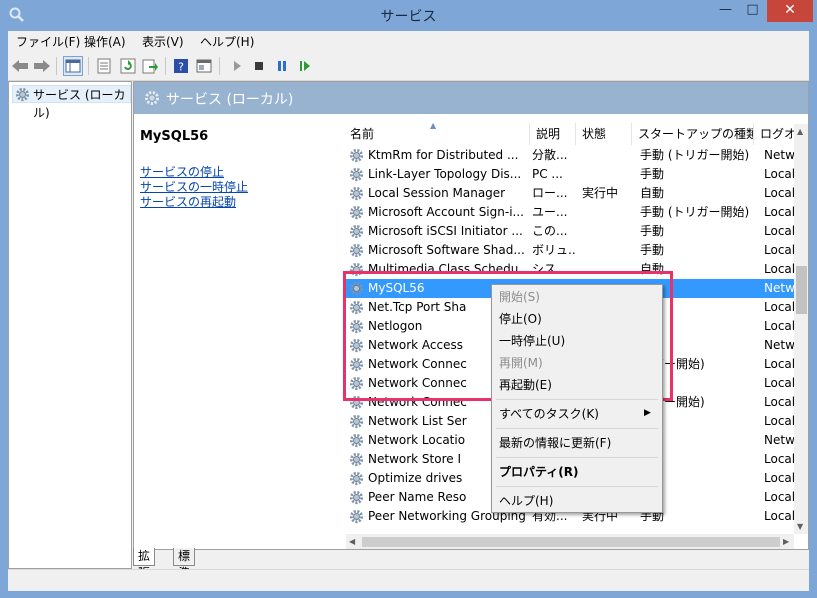  I want to click on table-row: Local Session Manager ロー... 実行中 自動 Local, so click(569, 193).